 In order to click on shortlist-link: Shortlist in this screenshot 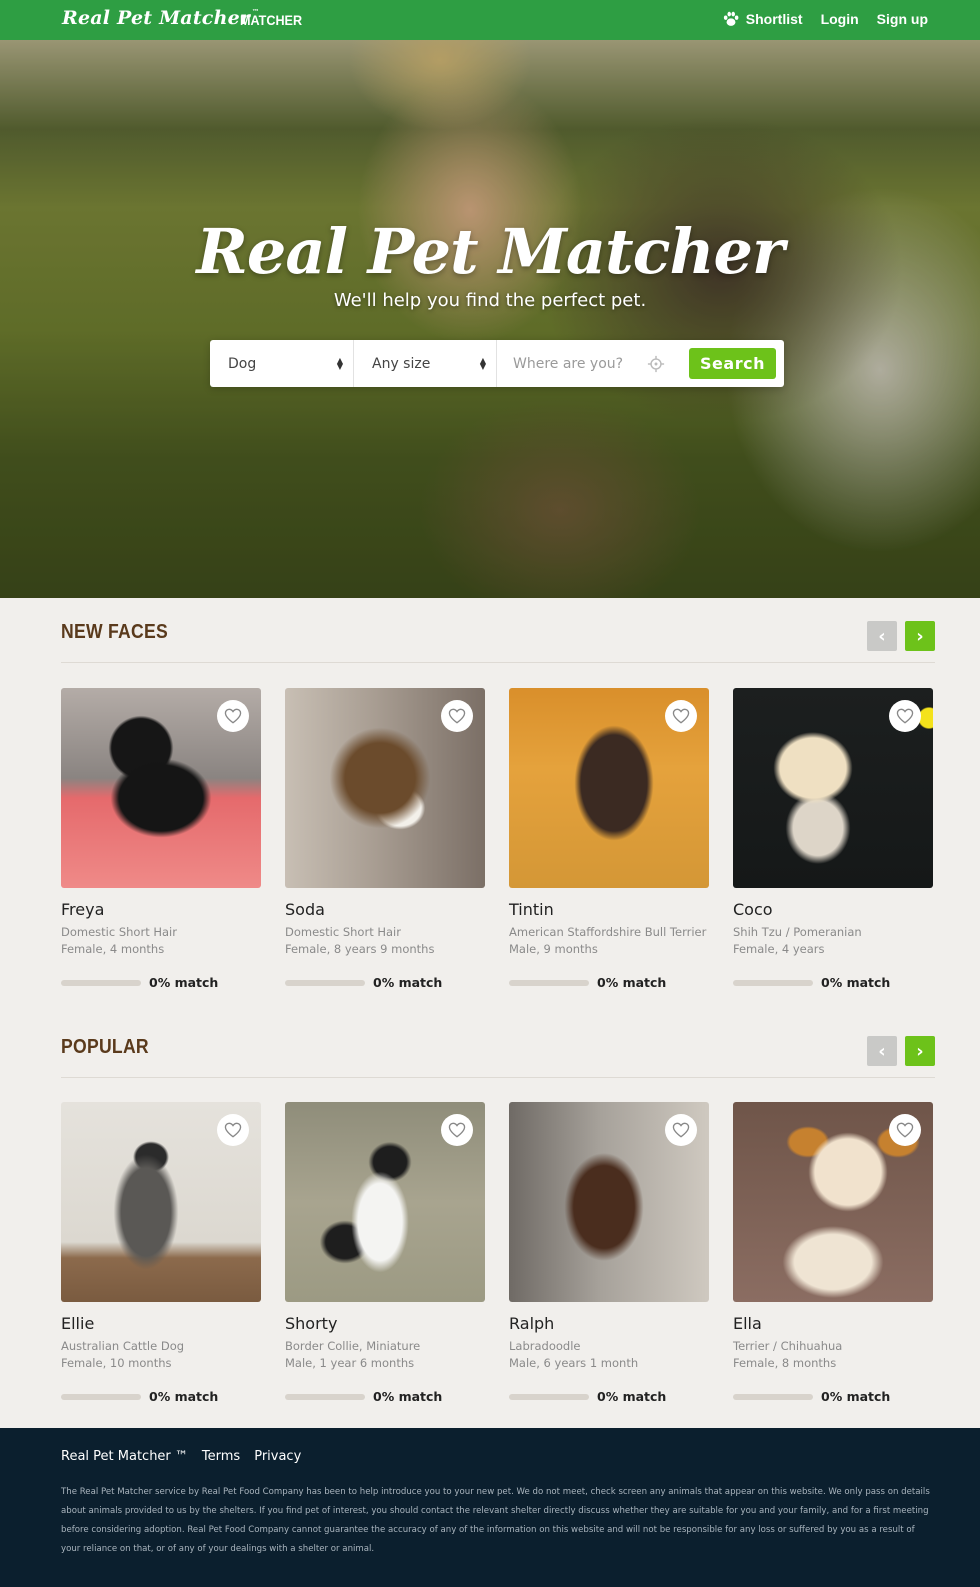, I will do `click(762, 19)`.